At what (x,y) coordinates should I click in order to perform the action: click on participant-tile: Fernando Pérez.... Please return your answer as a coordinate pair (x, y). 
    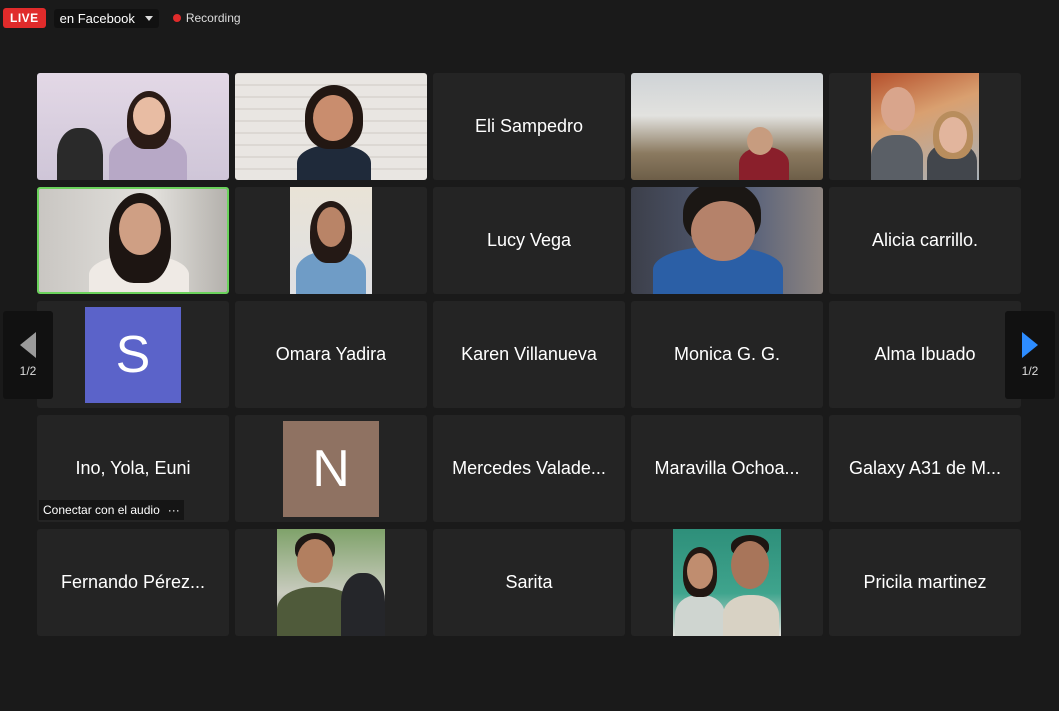
    Looking at the image, I should click on (133, 582).